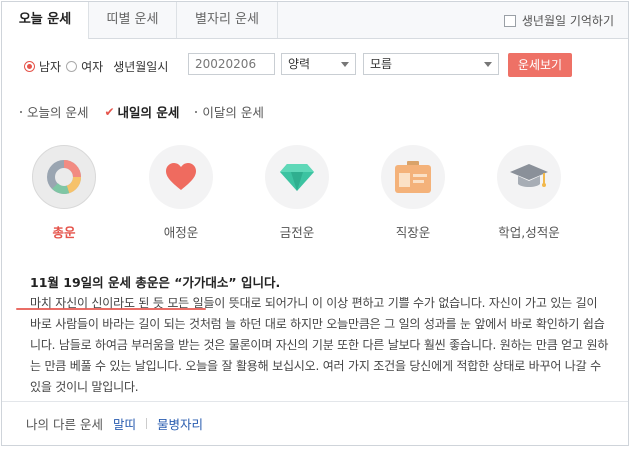 The width and height of the screenshot is (635, 450). I want to click on heart-icon, so click(181, 177).